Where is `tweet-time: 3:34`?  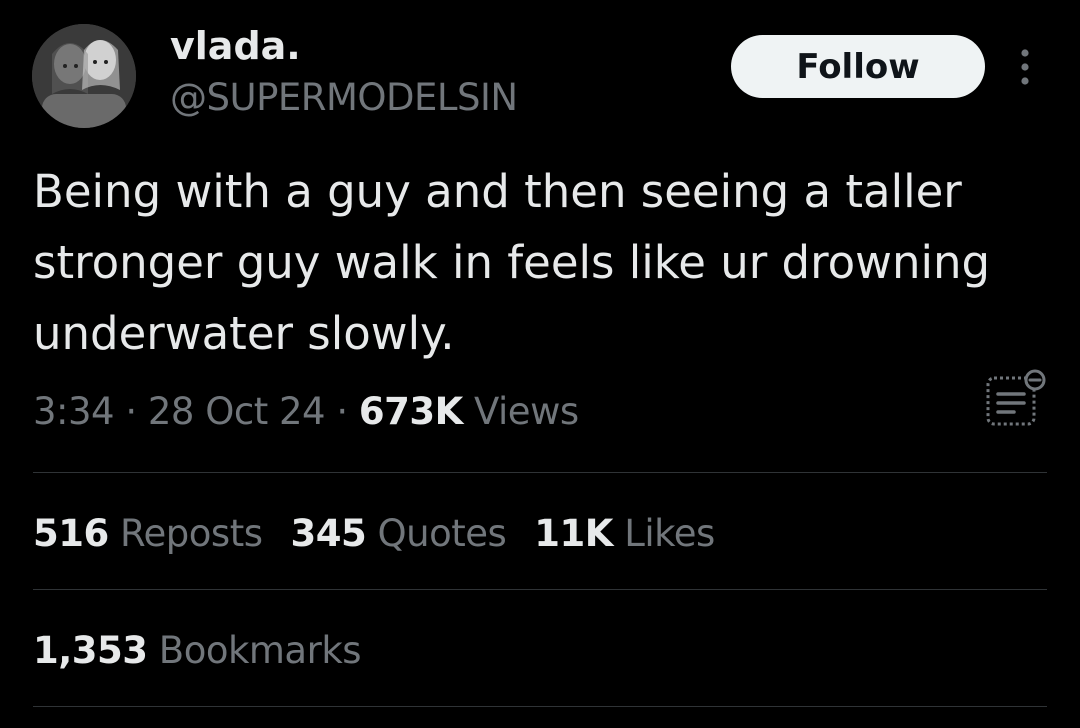
tweet-time: 3:34 is located at coordinates (74, 411).